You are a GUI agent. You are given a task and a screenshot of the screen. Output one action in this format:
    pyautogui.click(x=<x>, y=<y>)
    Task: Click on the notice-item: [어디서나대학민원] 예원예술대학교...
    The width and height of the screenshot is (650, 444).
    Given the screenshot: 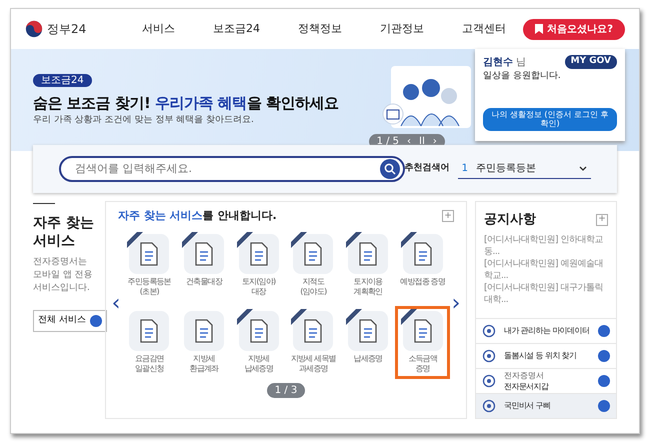 What is the action you would take?
    pyautogui.click(x=546, y=270)
    